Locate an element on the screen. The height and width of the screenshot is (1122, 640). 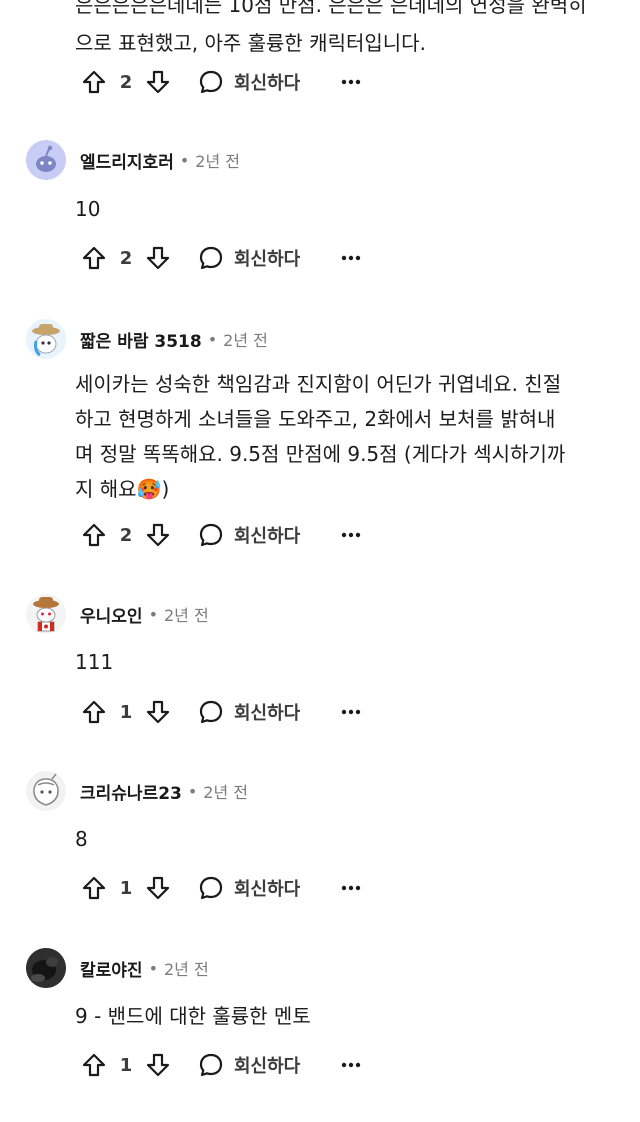
comment-author: 칼로야진 is located at coordinates (111, 968).